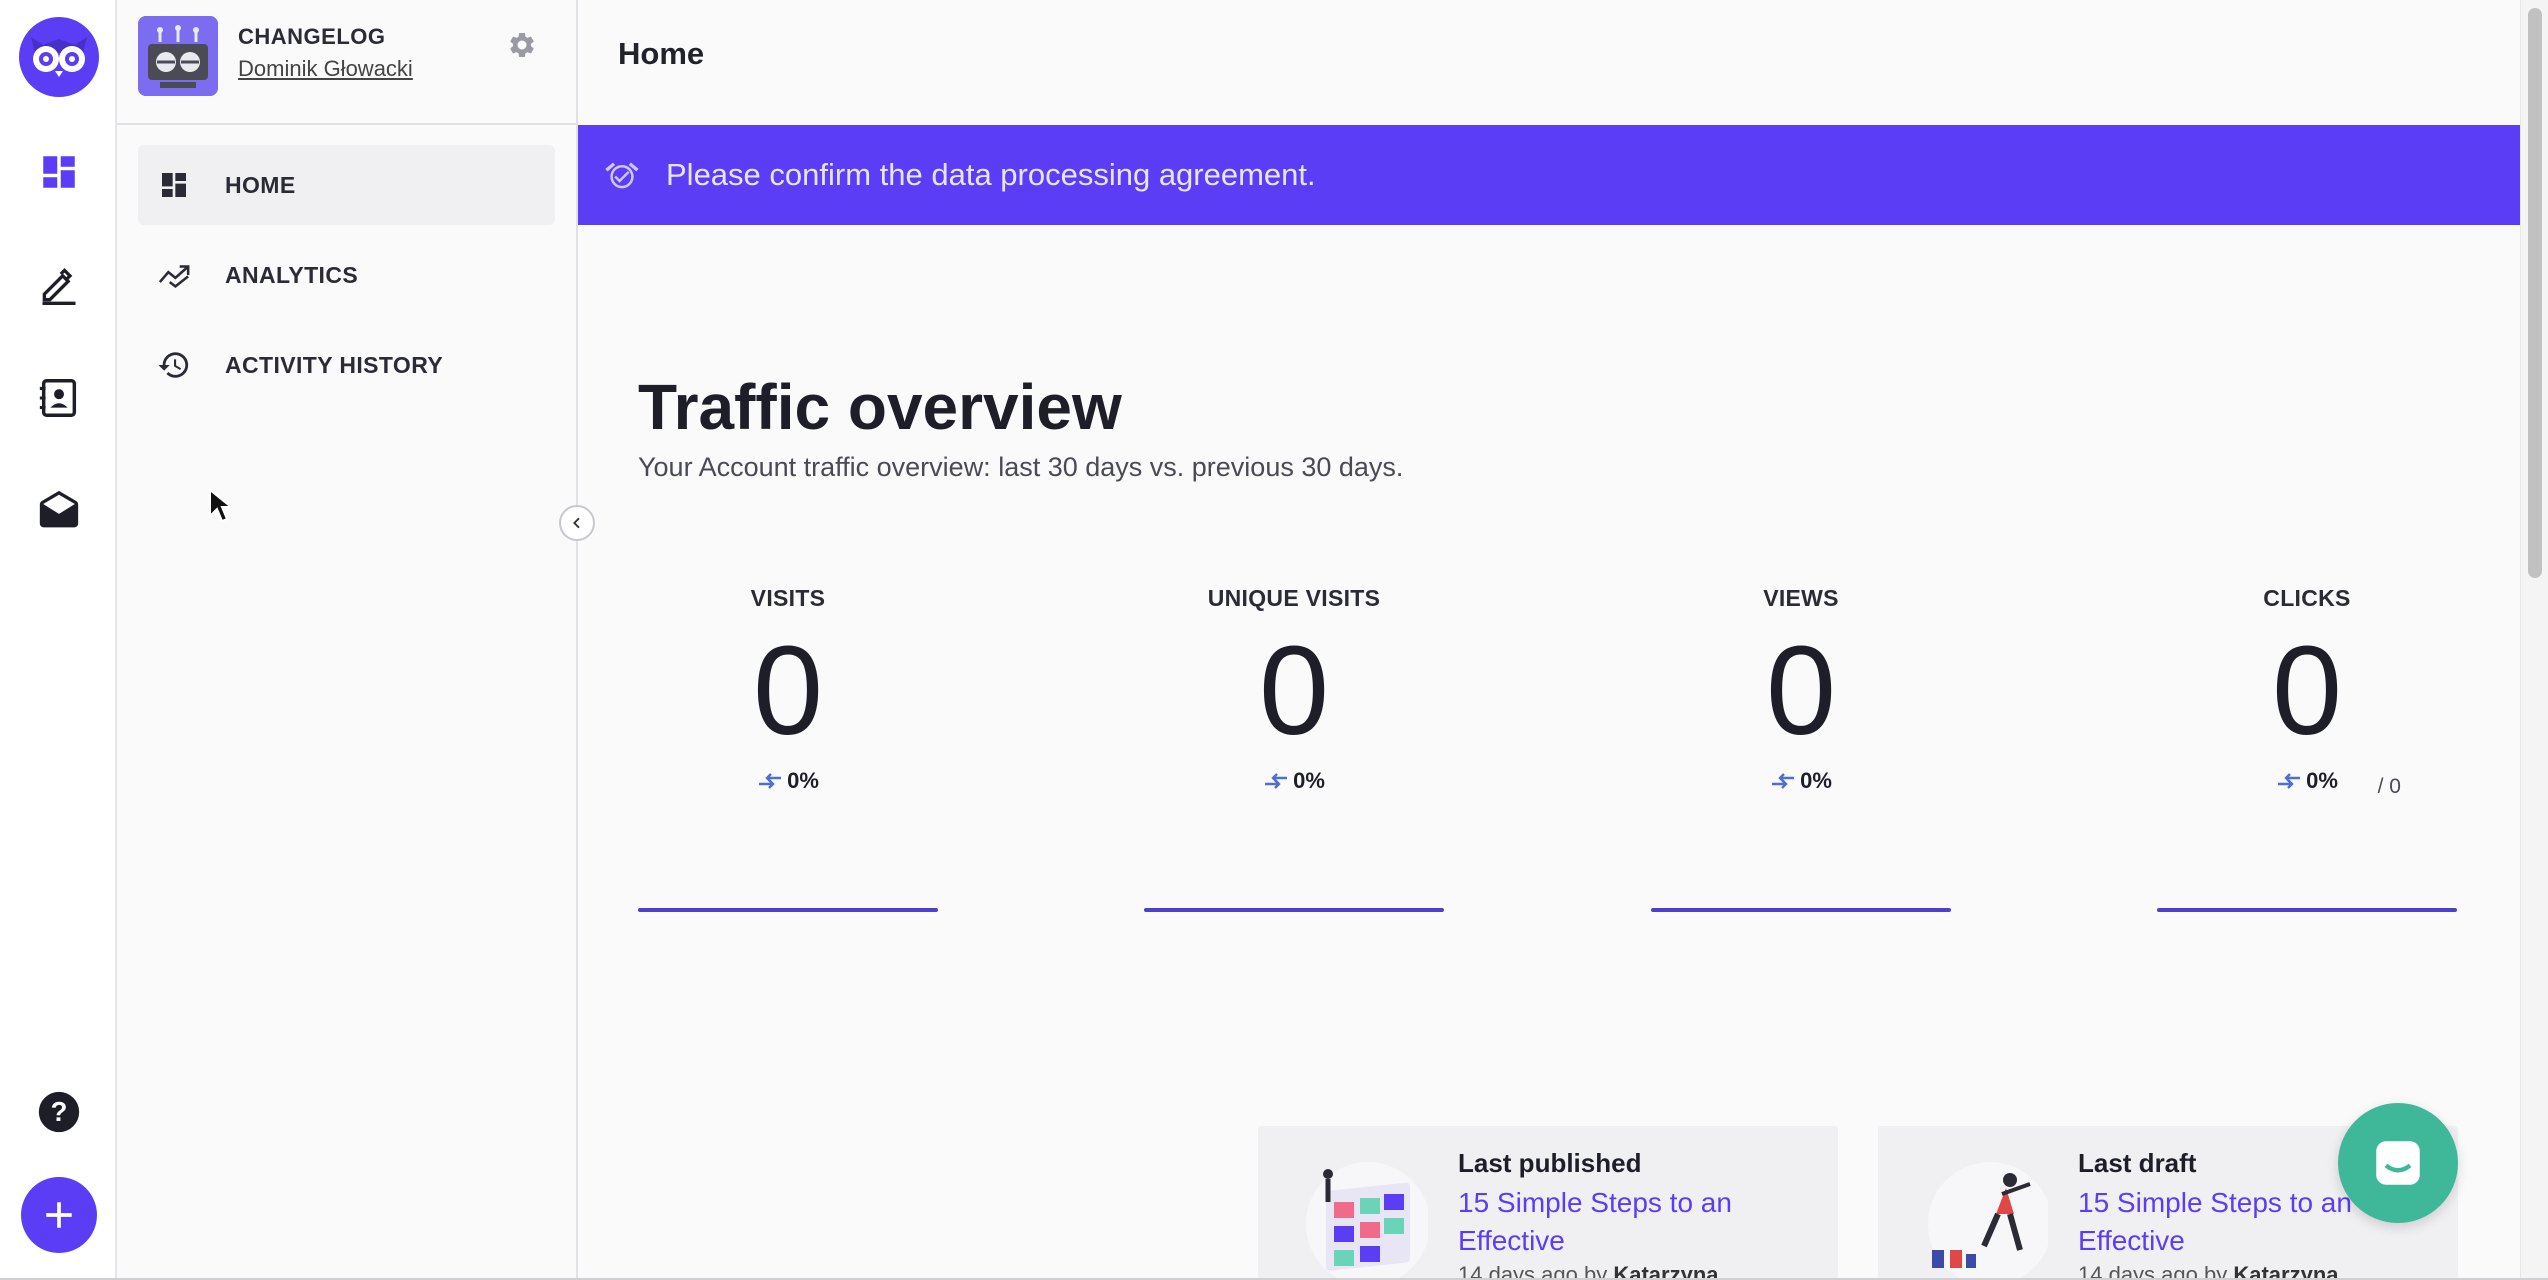 Image resolution: width=2548 pixels, height=1280 pixels. Describe the element at coordinates (1294, 598) in the screenshot. I see `stat-label: UNIQUE VISITS` at that location.